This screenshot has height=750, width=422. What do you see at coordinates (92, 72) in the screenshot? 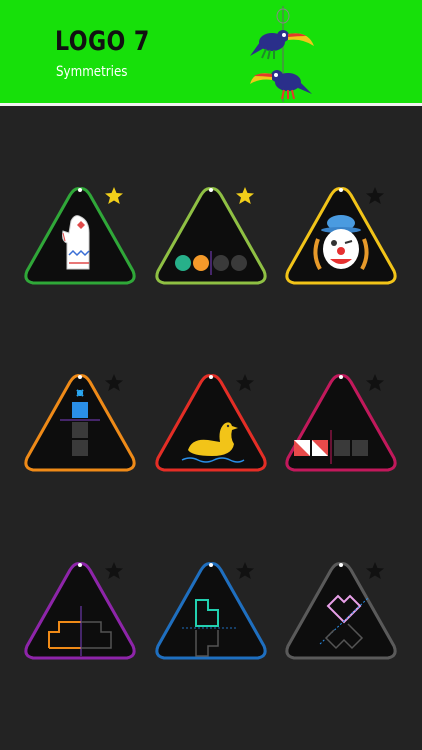
I see `page-subtitle: Symmetries` at bounding box center [92, 72].